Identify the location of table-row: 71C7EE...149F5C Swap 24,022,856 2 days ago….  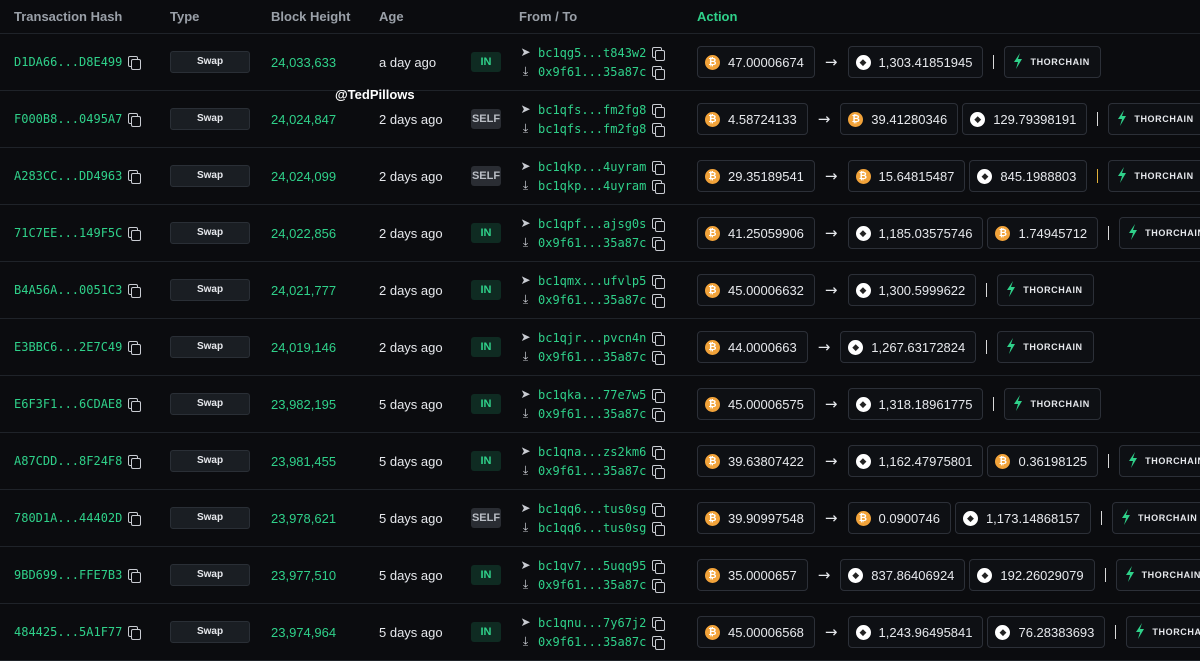
(600, 233).